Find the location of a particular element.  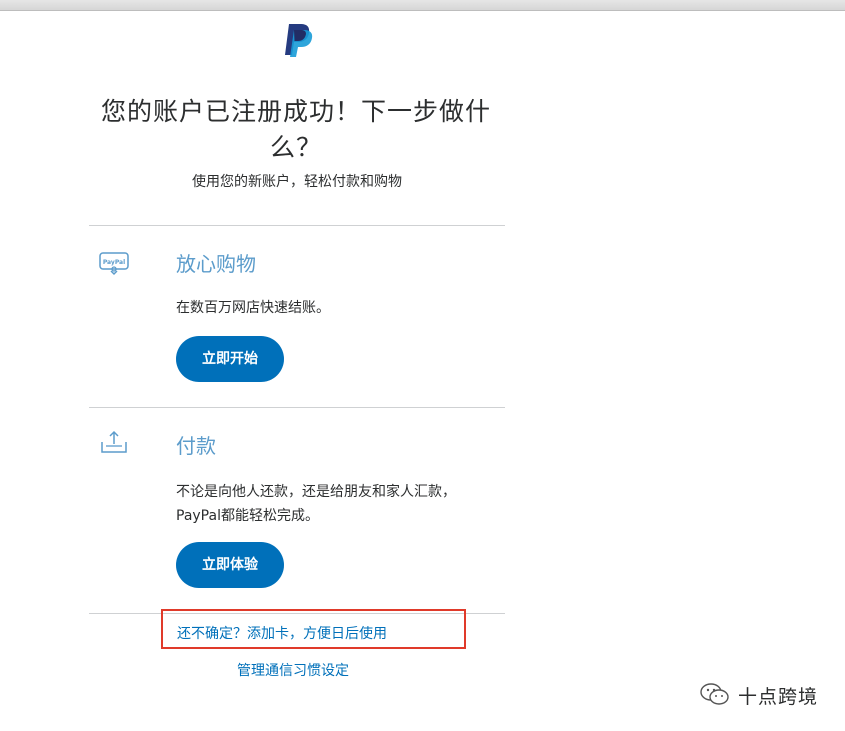

try-now-button: 立即体验 is located at coordinates (230, 565).